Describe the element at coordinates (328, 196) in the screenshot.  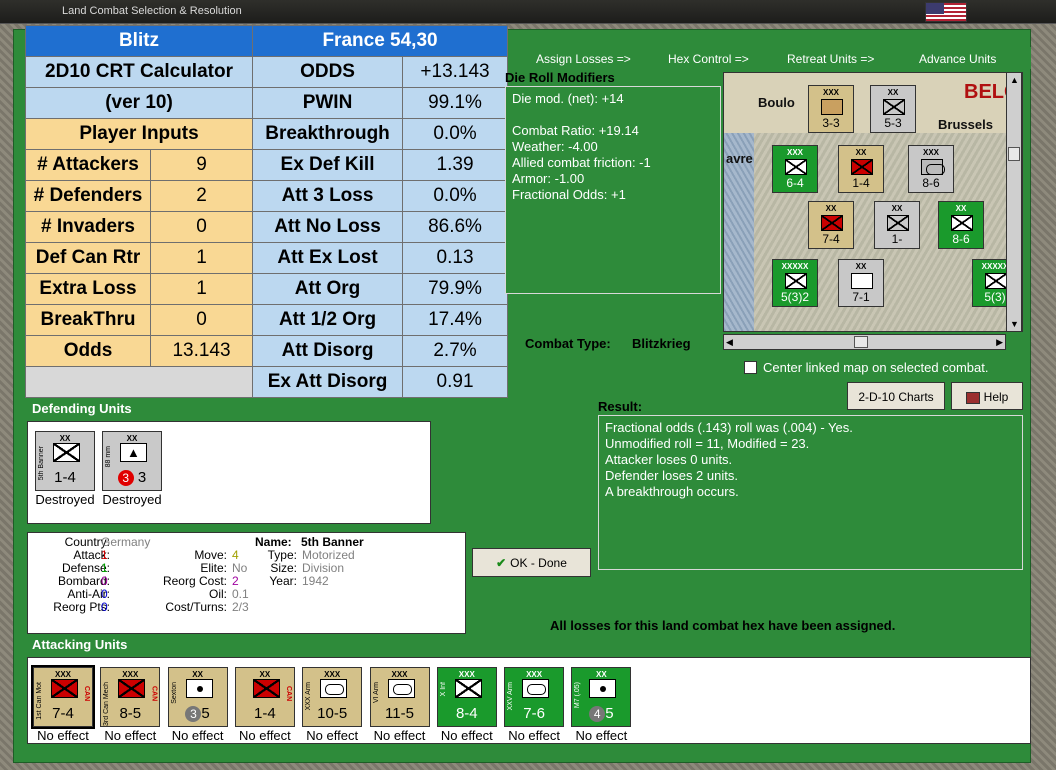
I see `result-label: Att 3 Loss` at that location.